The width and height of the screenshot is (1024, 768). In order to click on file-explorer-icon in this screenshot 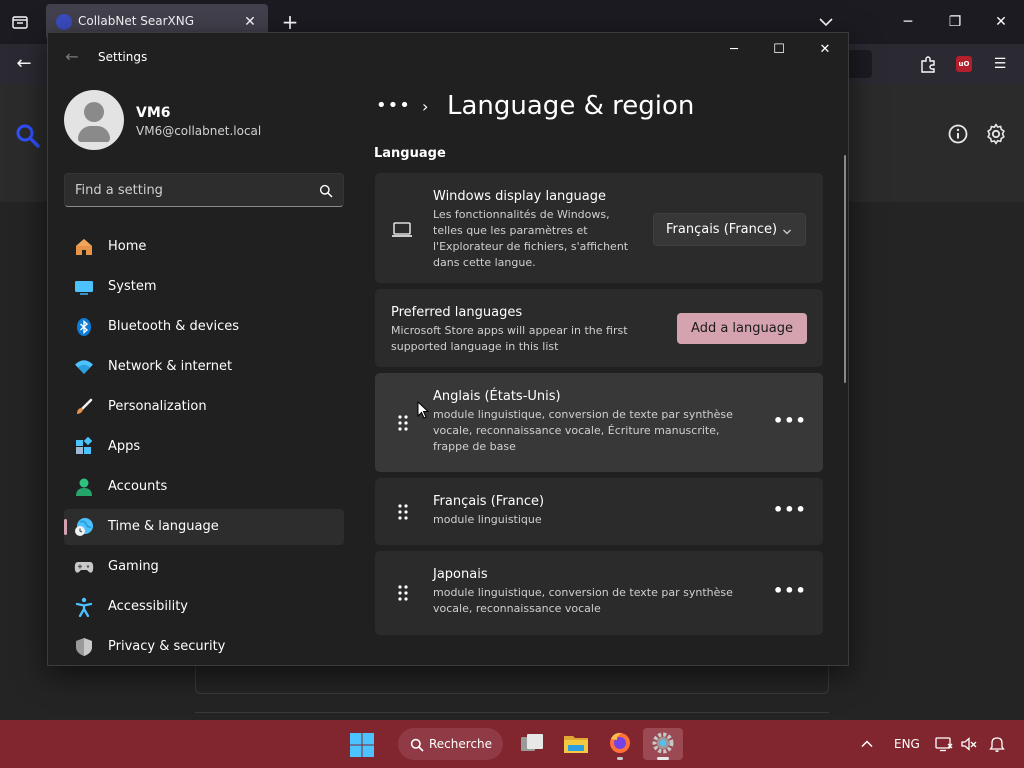, I will do `click(576, 744)`.